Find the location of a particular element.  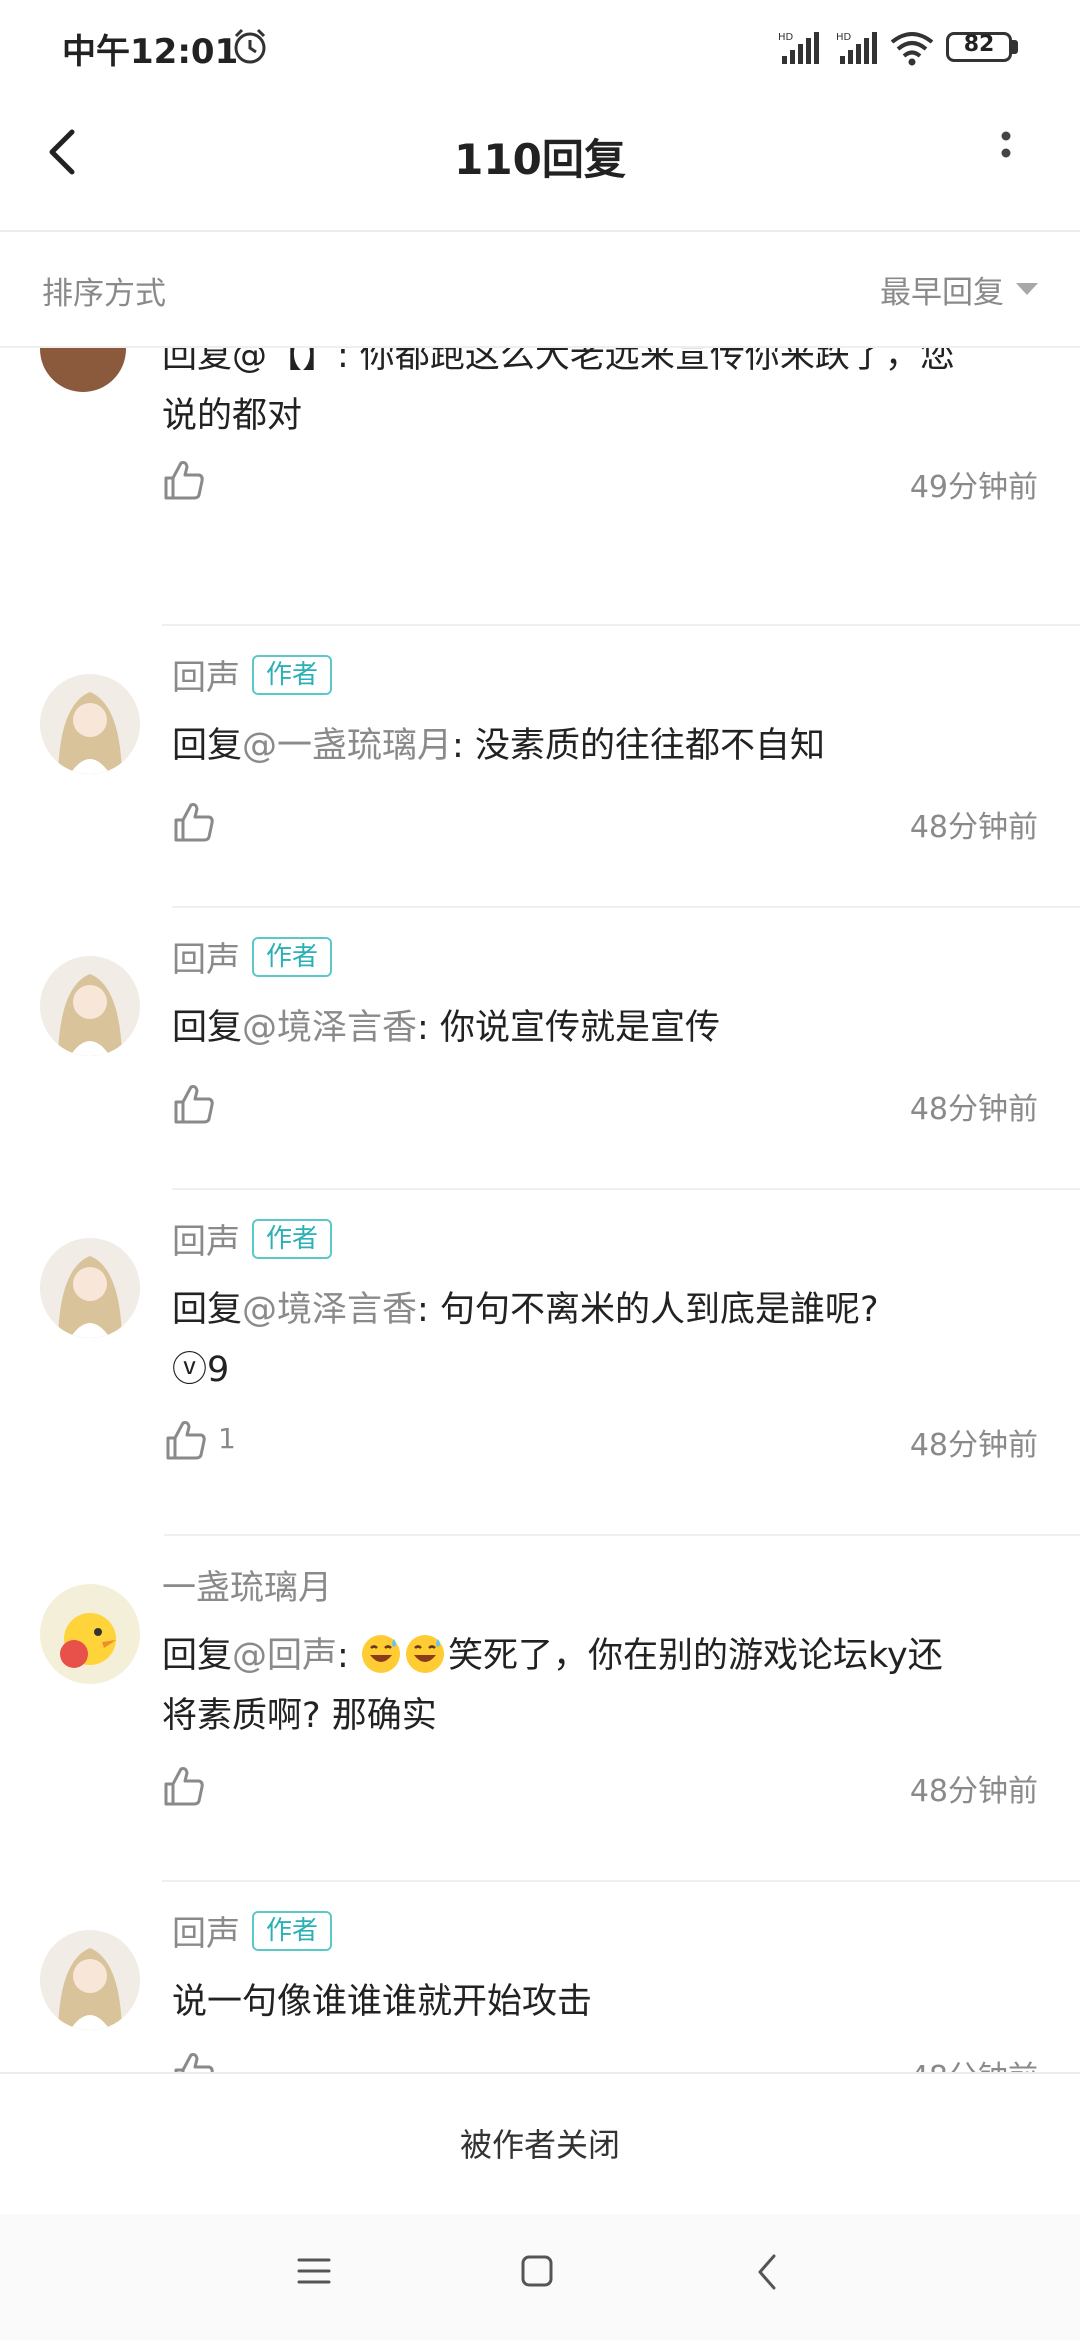

reply-item: 回声 作者 回复@境泽言香: 句句不离米的人到底是誰呢? ⓥ9 1 48分钟前 is located at coordinates (540, 1363).